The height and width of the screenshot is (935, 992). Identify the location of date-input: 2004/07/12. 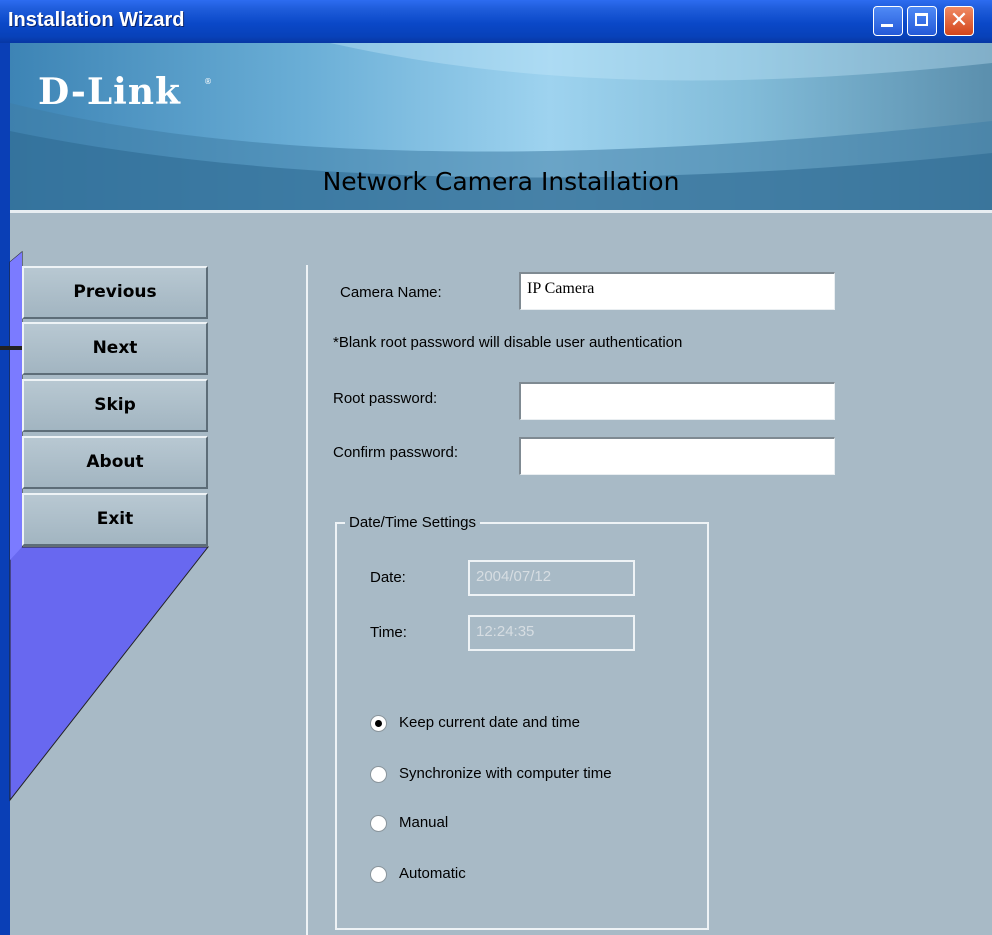
(551, 578).